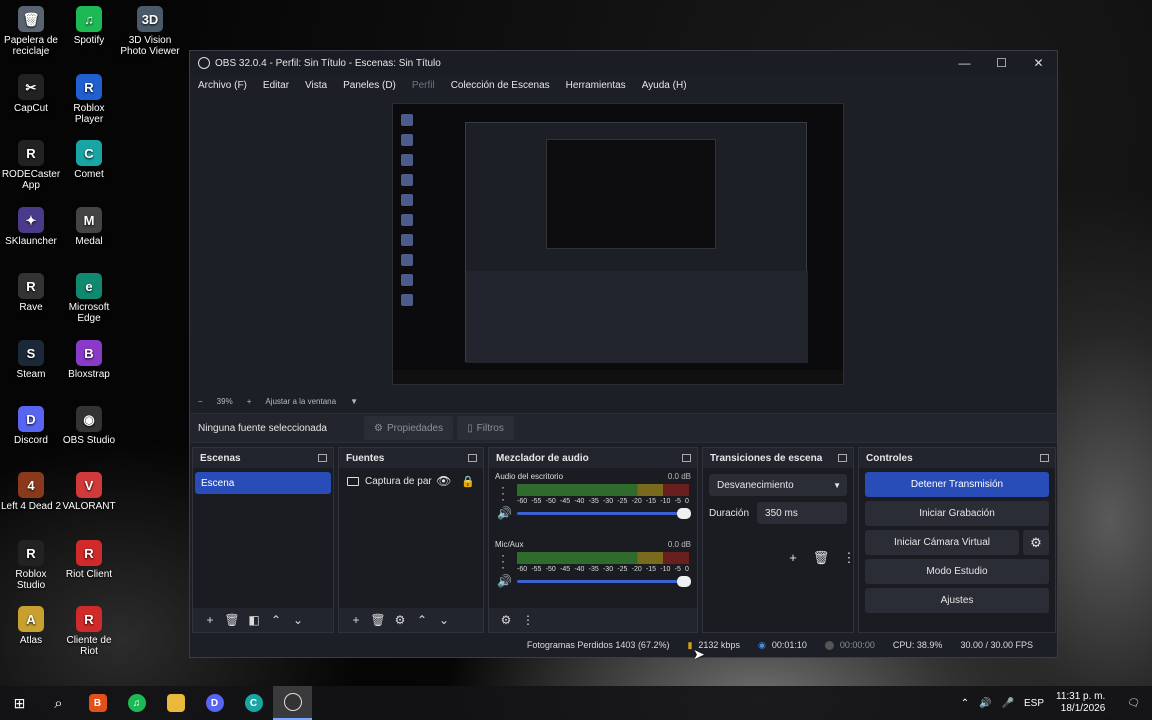 This screenshot has height=720, width=1152. I want to click on taskbar-comet: C, so click(253, 703).